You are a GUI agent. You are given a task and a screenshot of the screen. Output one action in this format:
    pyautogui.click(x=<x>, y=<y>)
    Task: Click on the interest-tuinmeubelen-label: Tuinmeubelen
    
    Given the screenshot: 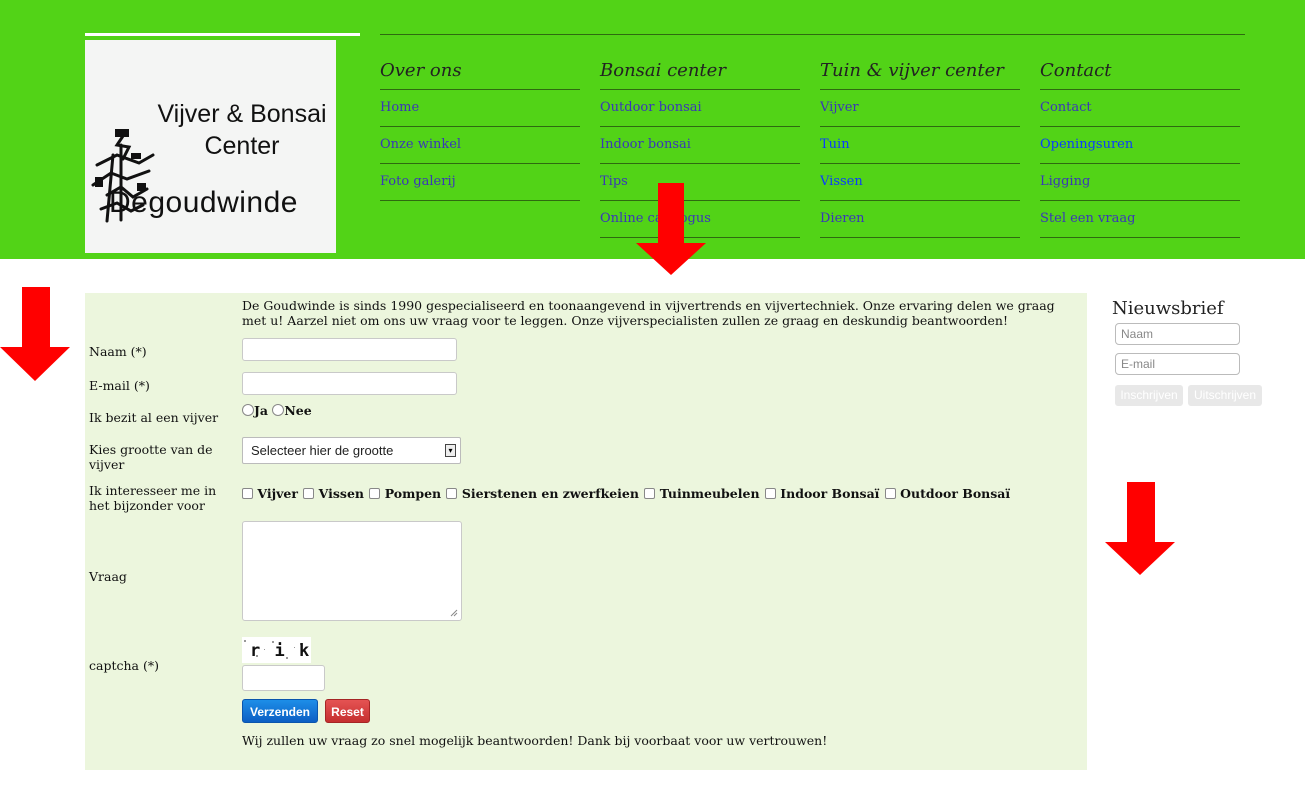 What is the action you would take?
    pyautogui.click(x=709, y=493)
    